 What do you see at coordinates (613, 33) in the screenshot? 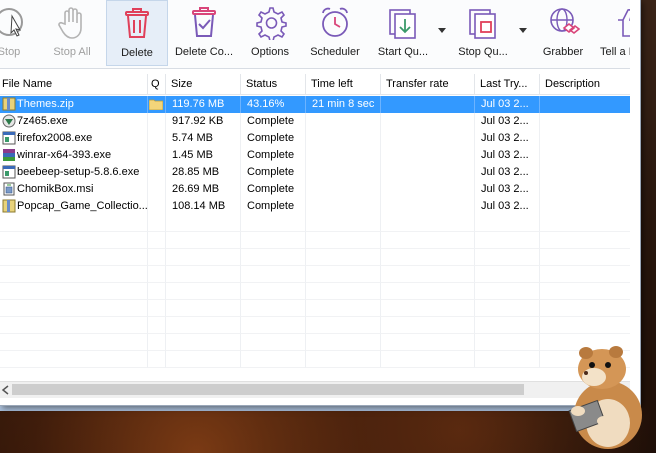
I see `tell-a-friend-button: Tell a Fri` at bounding box center [613, 33].